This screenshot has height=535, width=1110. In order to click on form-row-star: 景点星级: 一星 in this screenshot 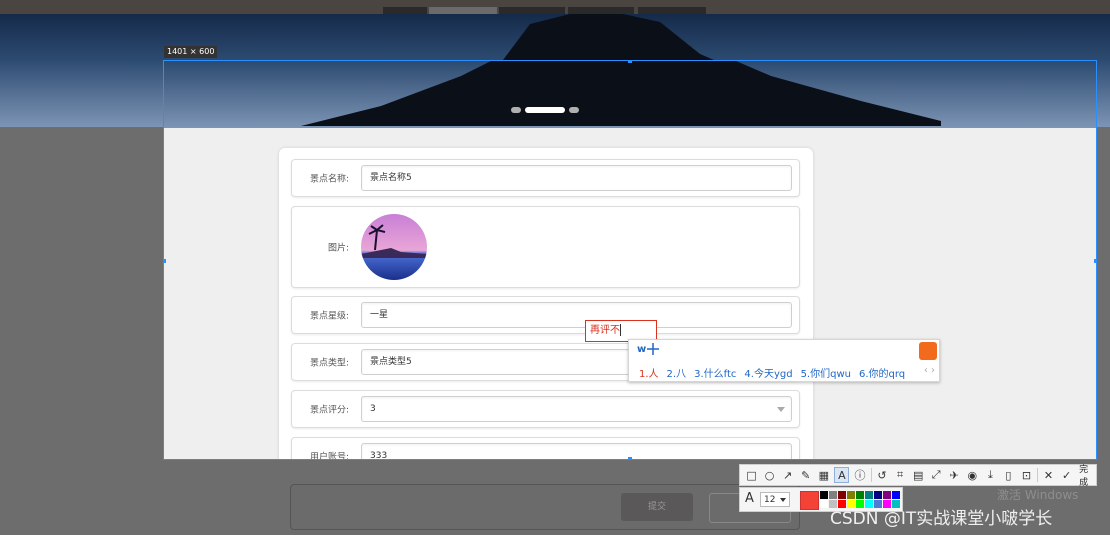, I will do `click(545, 315)`.